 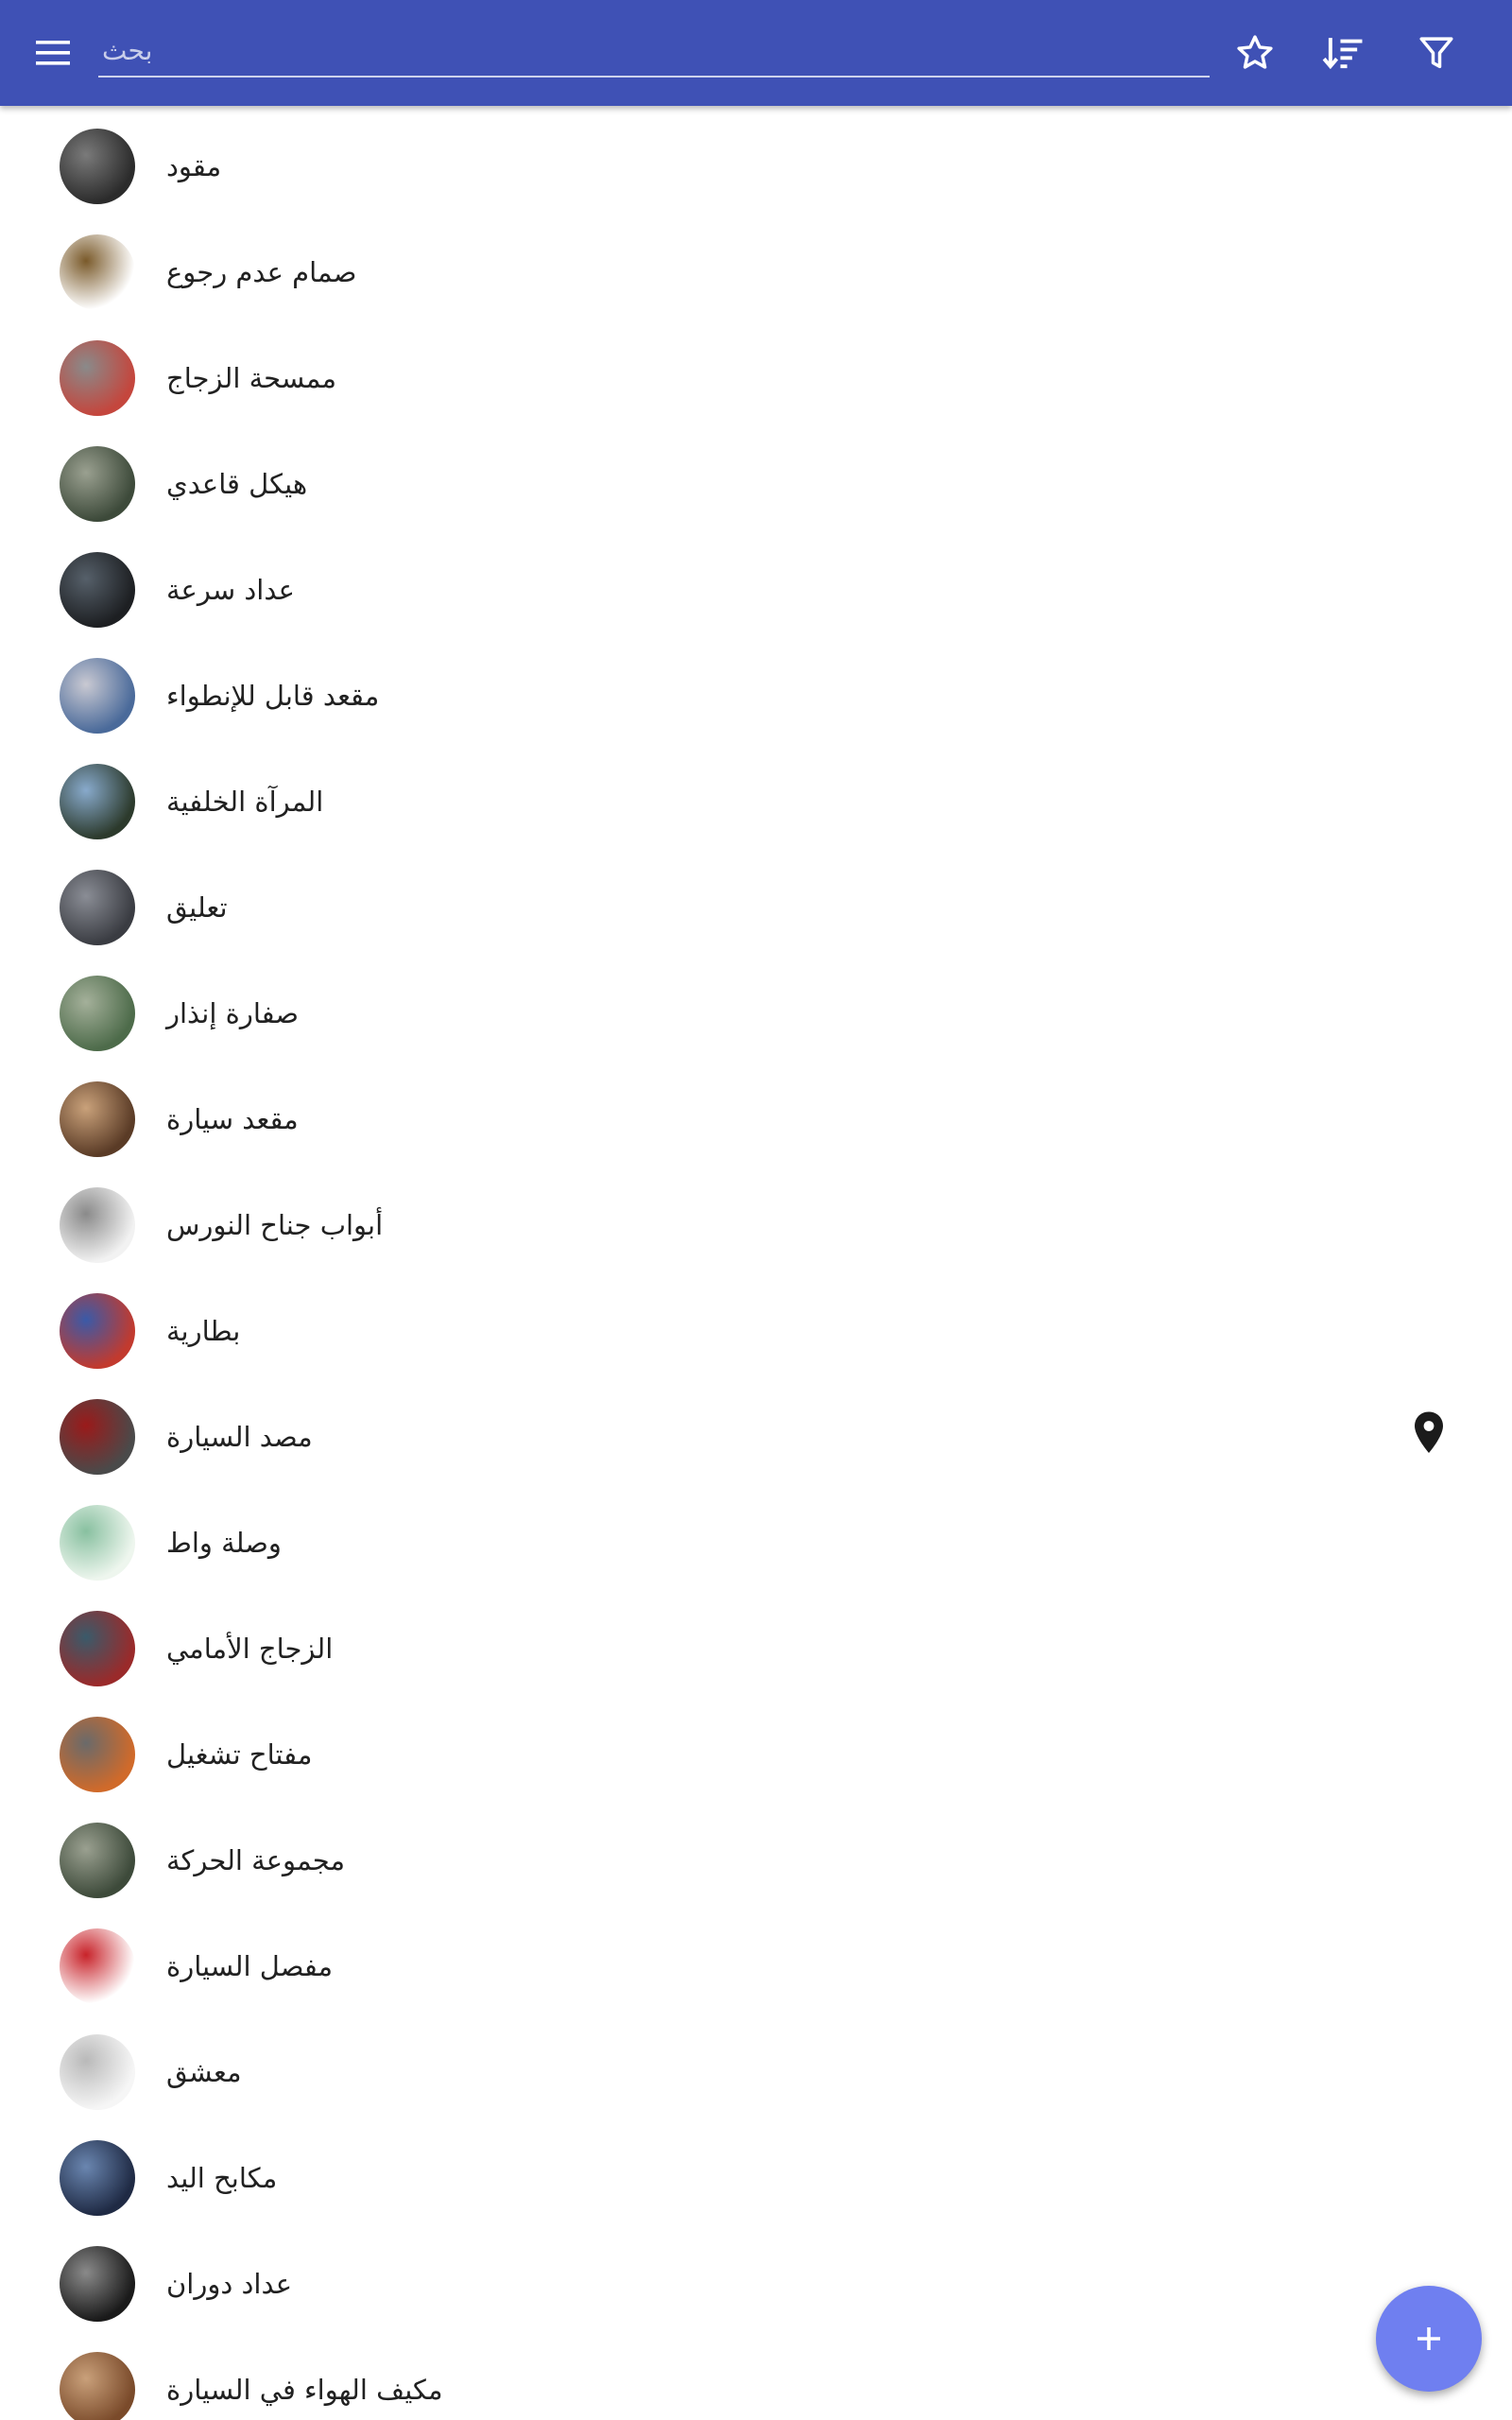 What do you see at coordinates (756, 257) in the screenshot?
I see `list-item: صمام عدم رجوع` at bounding box center [756, 257].